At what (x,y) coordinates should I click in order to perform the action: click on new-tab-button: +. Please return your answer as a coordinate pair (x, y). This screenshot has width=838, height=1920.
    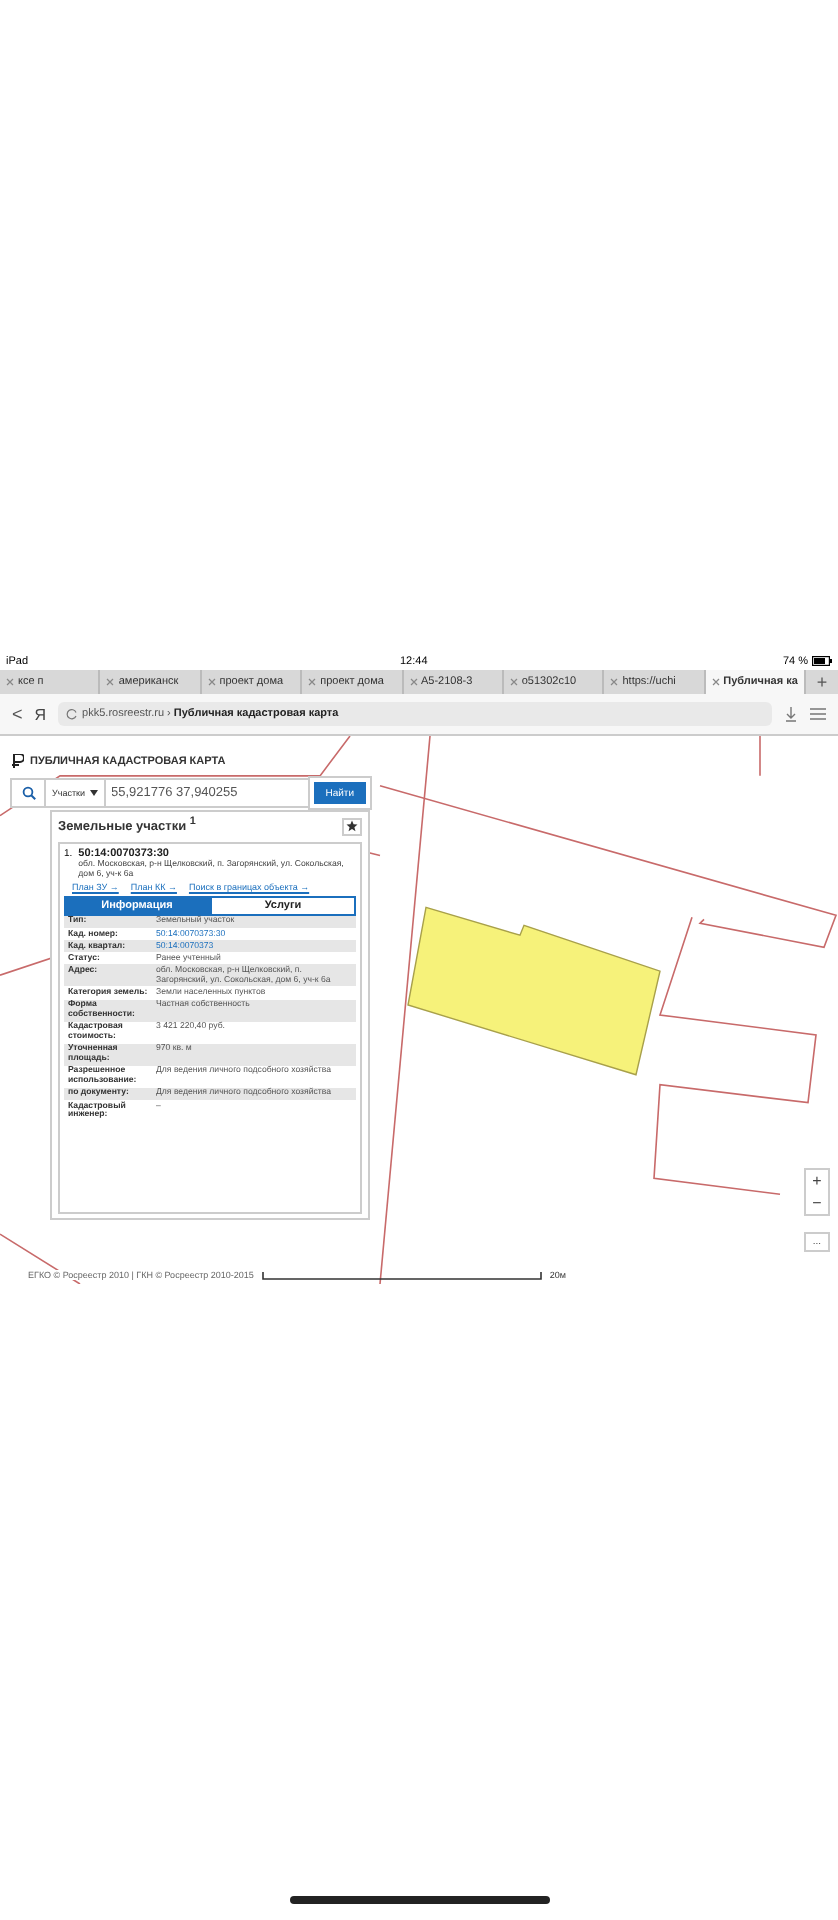
    Looking at the image, I should click on (822, 682).